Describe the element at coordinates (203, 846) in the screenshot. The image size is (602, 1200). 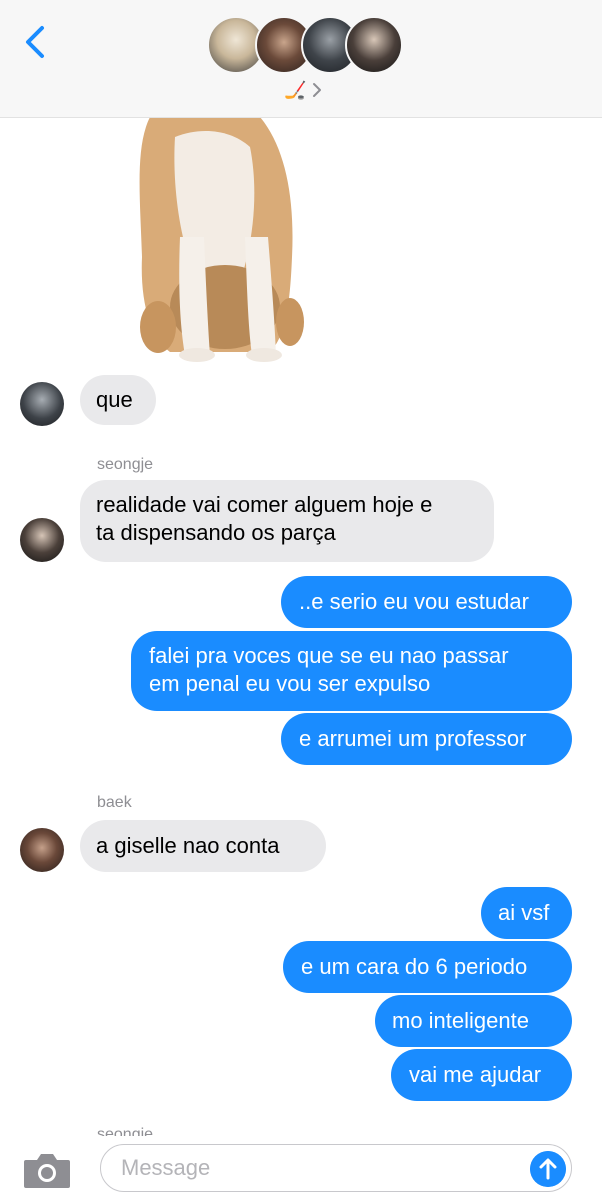
I see `message-bubble: a giselle nao conta` at that location.